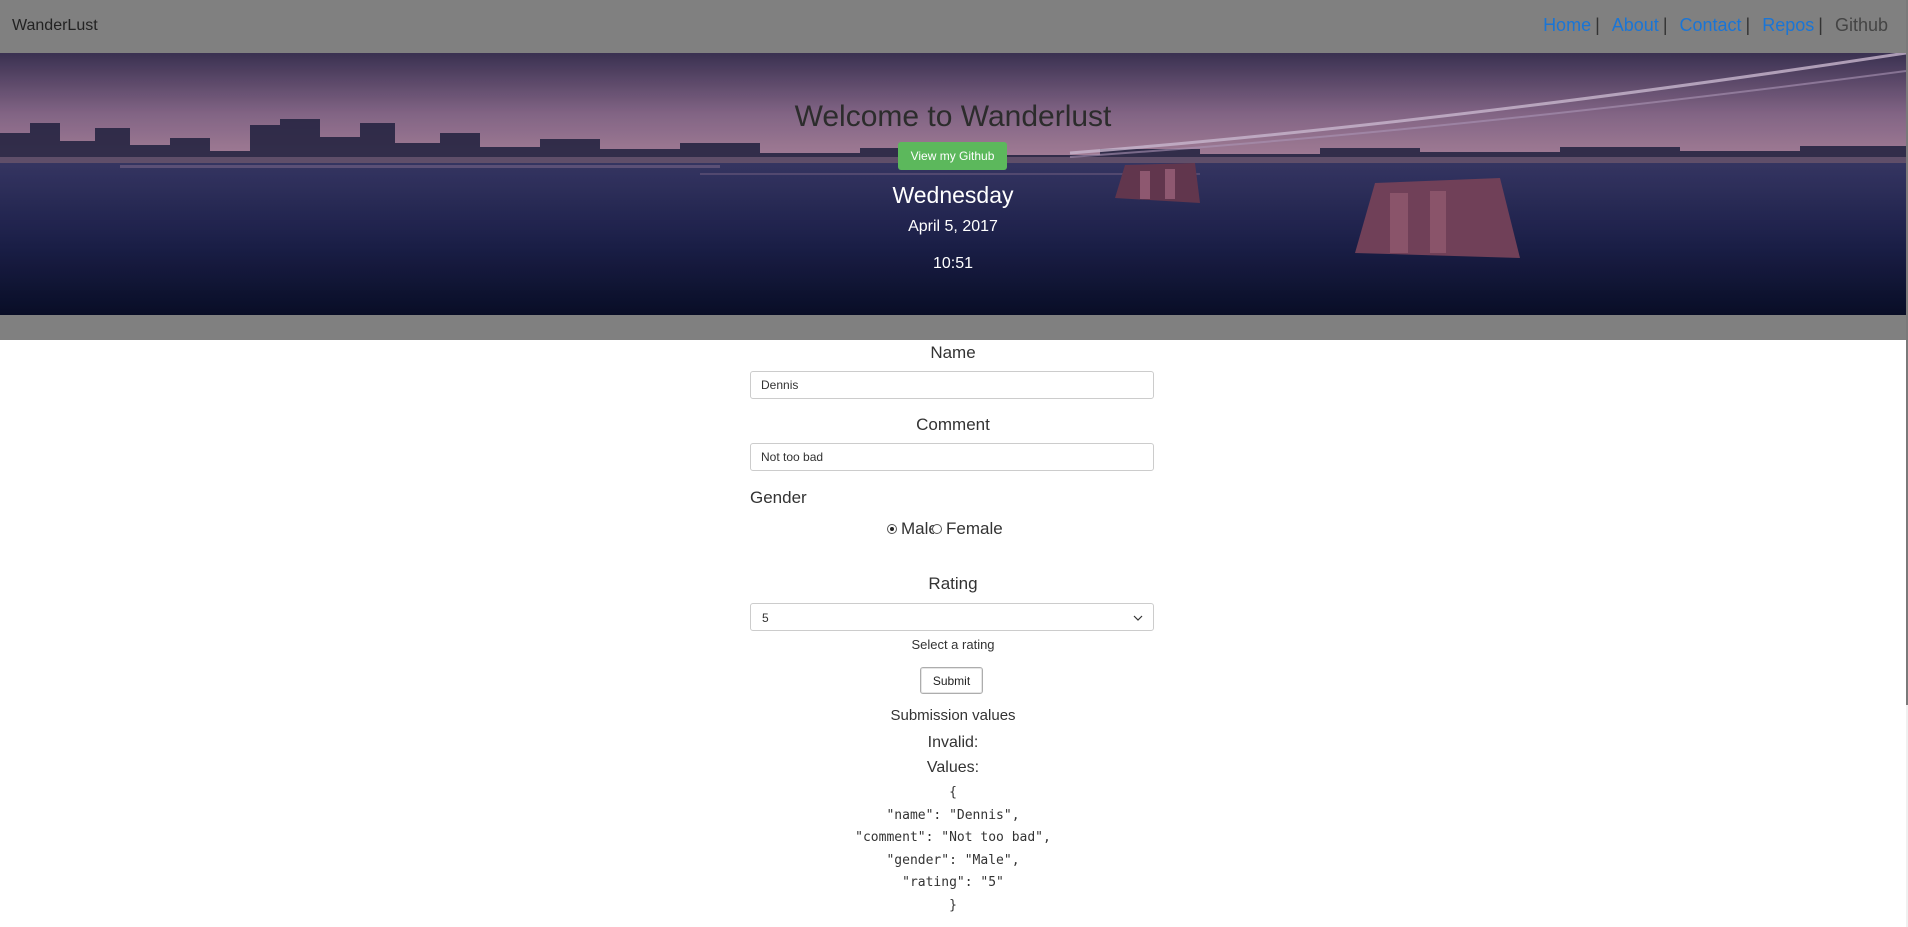  What do you see at coordinates (953, 860) in the screenshot?
I see `json-line: "gender": "Male",` at bounding box center [953, 860].